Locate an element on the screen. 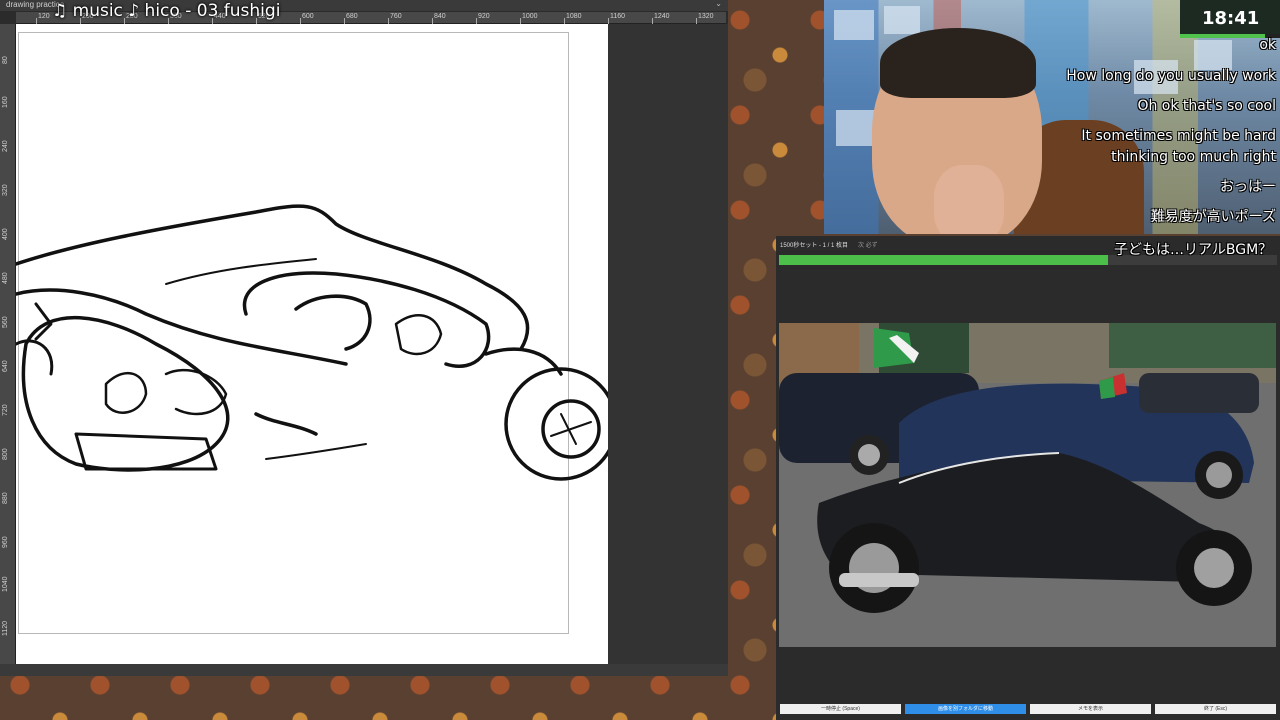 The image size is (1280, 720). ruler-label: 760 is located at coordinates (396, 16).